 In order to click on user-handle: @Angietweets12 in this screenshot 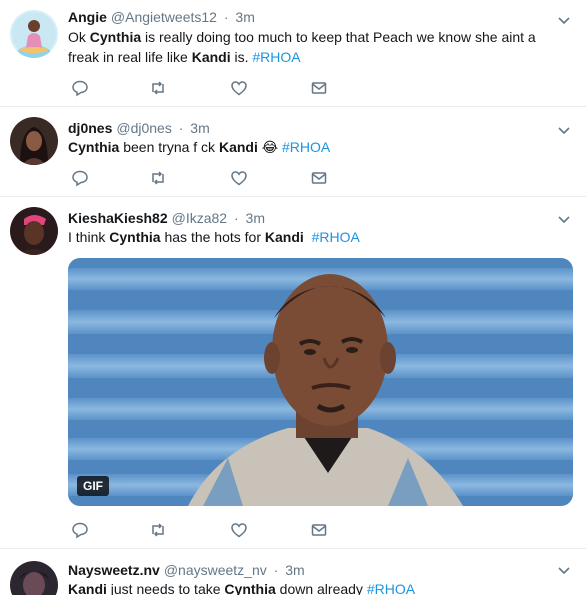, I will do `click(164, 17)`.